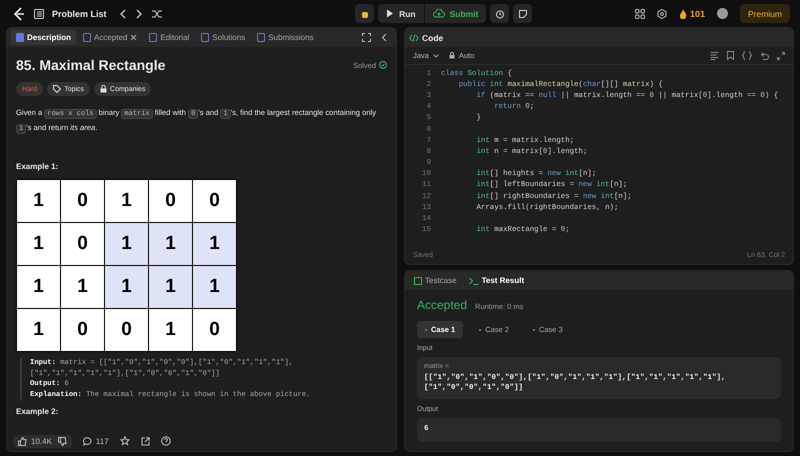  I want to click on panel-tab: Description, so click(43, 37).